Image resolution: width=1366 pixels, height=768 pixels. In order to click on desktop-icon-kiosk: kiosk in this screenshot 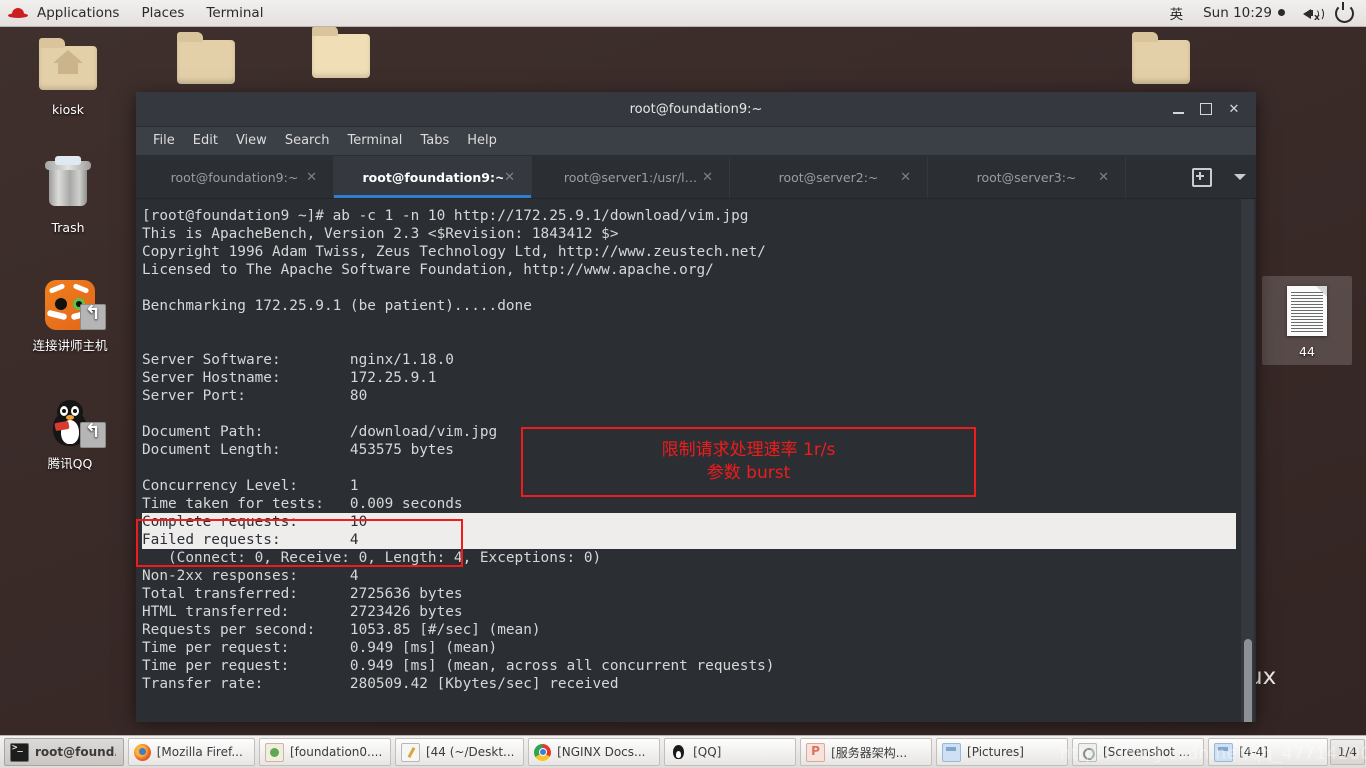, I will do `click(68, 77)`.